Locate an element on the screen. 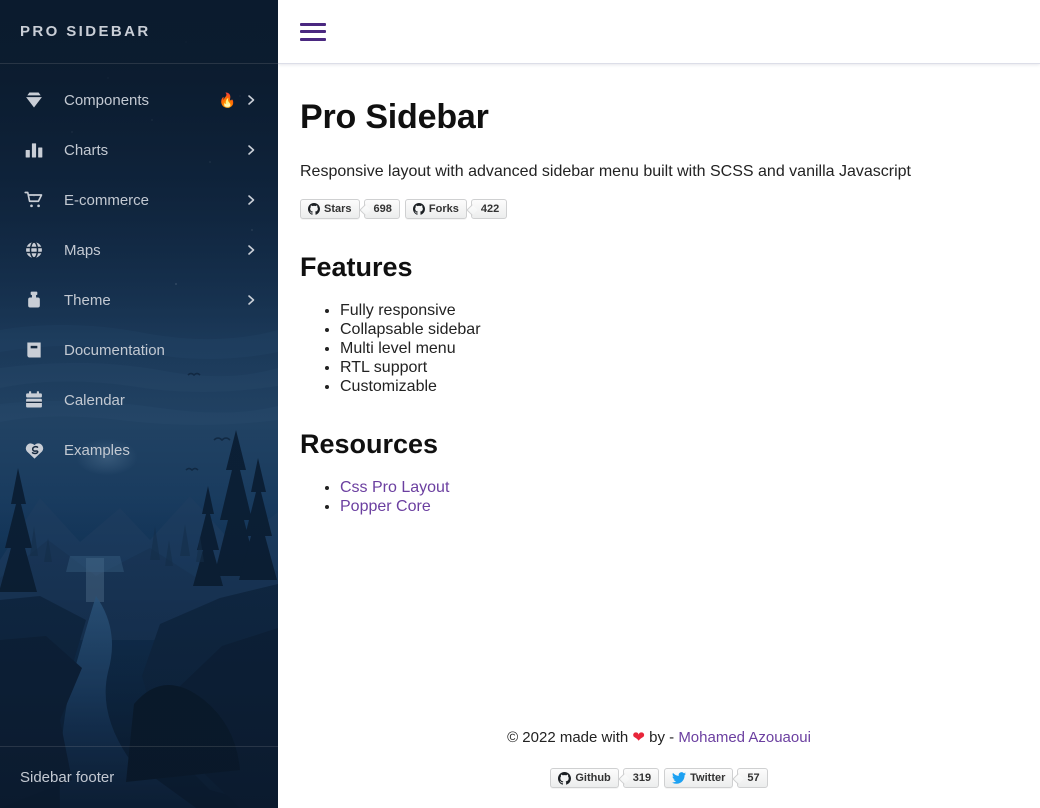 This screenshot has width=1040, height=808. twitter-icon is located at coordinates (679, 778).